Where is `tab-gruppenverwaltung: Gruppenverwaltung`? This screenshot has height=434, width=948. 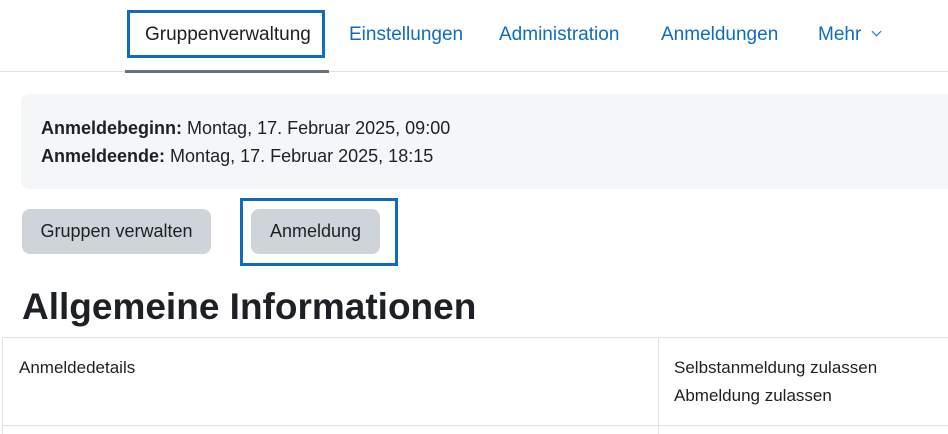 tab-gruppenverwaltung: Gruppenverwaltung is located at coordinates (227, 36).